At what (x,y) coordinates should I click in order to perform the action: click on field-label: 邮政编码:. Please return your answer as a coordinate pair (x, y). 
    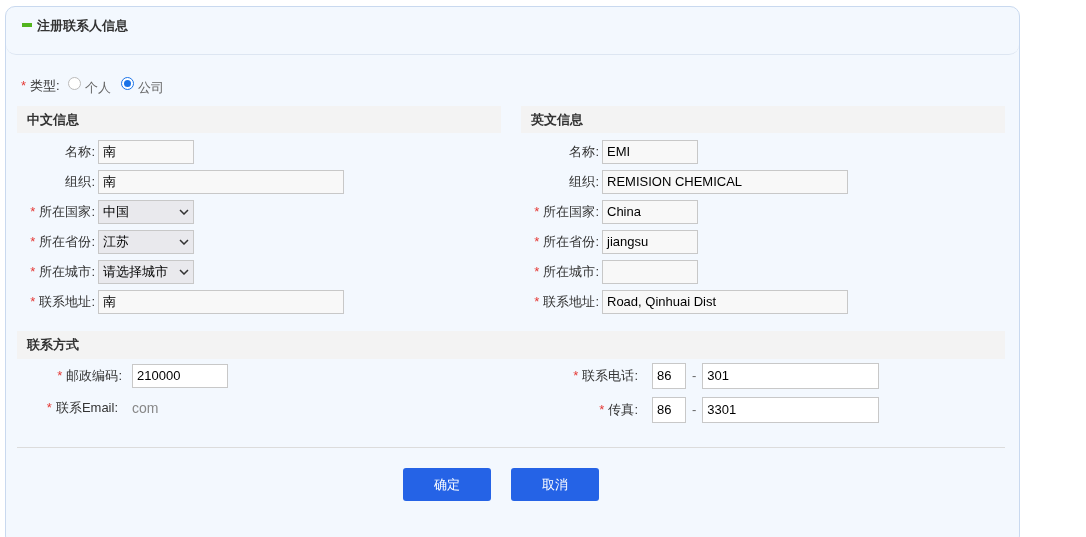
    Looking at the image, I should click on (94, 376).